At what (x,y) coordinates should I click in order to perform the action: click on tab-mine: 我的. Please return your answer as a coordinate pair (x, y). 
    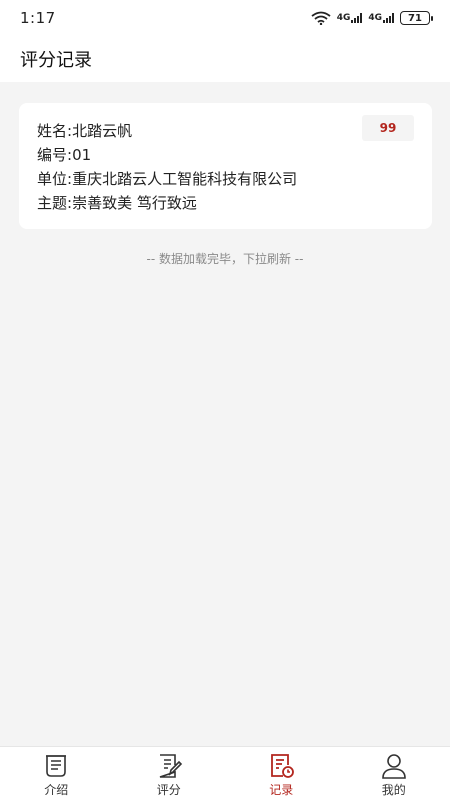
    Looking at the image, I should click on (394, 773).